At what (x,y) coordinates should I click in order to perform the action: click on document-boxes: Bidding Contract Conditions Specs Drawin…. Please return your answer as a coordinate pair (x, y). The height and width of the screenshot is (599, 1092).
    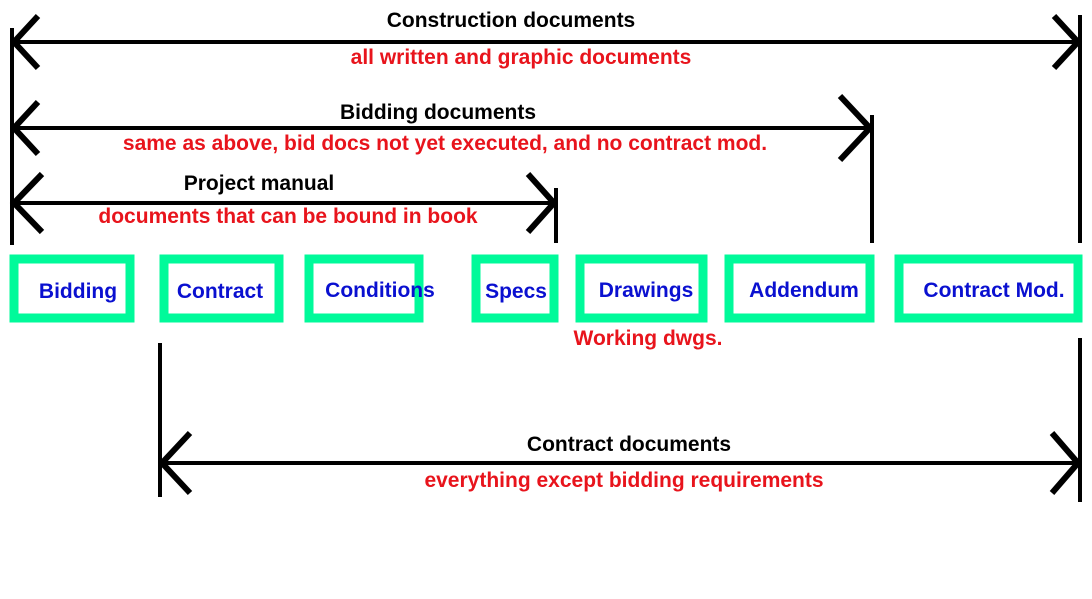
    Looking at the image, I should click on (546, 288).